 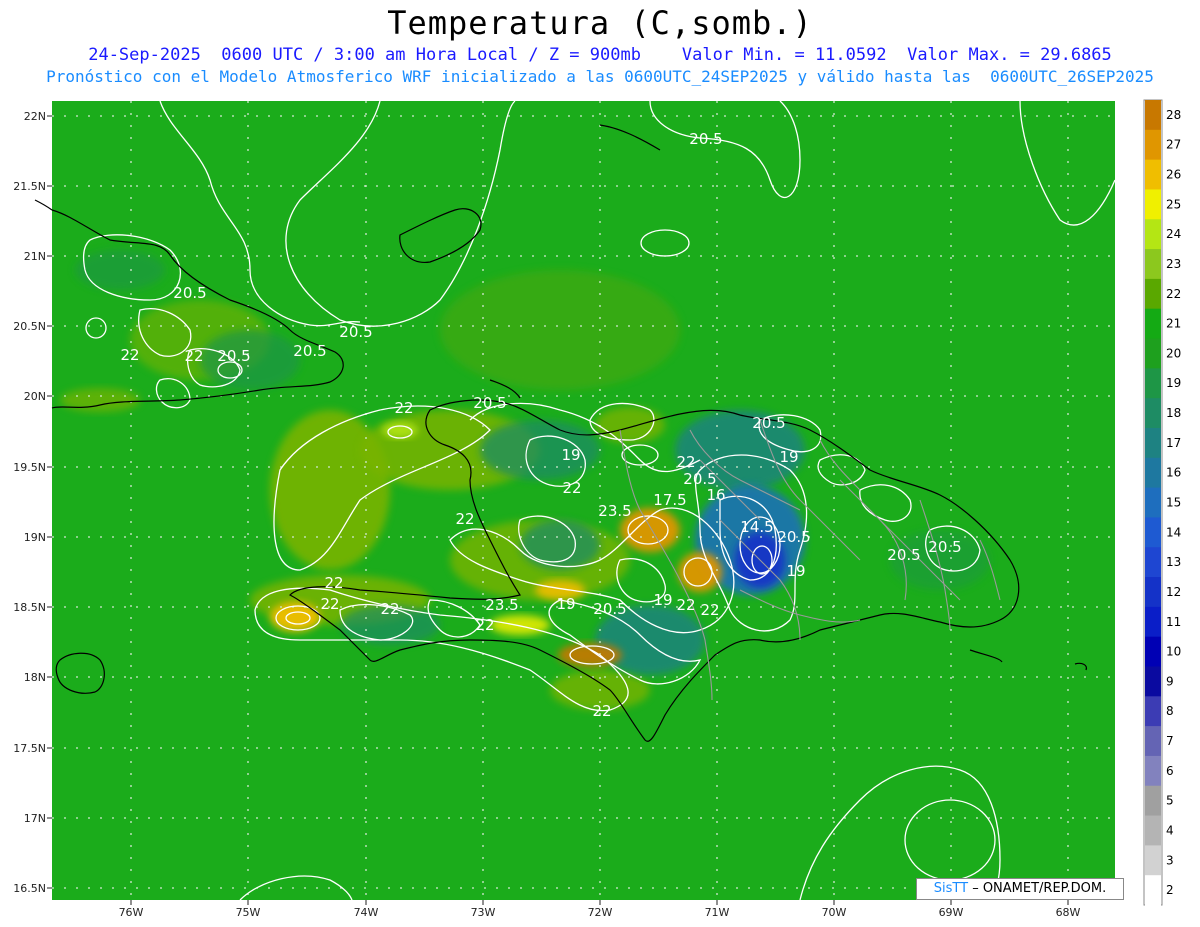 I want to click on colorbar-label: 24, so click(x=1173, y=234).